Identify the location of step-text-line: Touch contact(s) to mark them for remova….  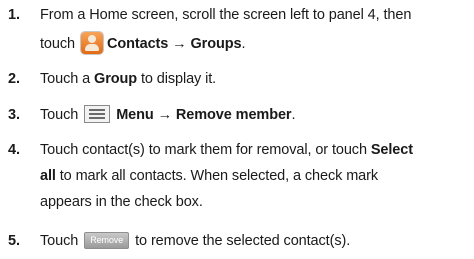
(256, 150).